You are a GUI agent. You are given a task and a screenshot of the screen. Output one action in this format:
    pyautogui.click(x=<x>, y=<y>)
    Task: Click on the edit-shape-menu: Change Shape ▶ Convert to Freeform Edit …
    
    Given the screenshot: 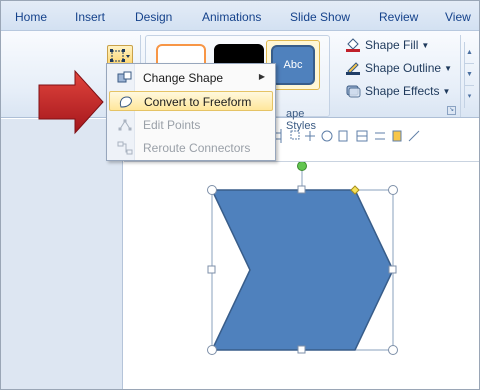 What is the action you would take?
    pyautogui.click(x=191, y=112)
    